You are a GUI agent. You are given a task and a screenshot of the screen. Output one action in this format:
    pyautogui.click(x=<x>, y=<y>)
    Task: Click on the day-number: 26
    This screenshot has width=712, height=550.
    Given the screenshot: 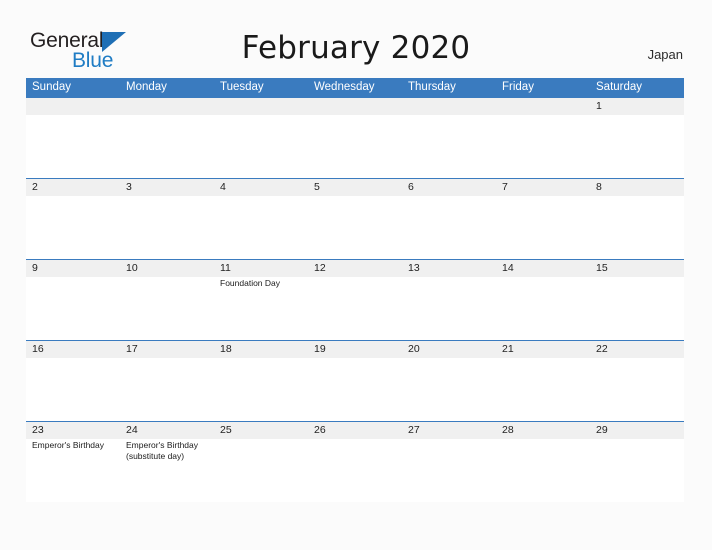 What is the action you would take?
    pyautogui.click(x=355, y=430)
    